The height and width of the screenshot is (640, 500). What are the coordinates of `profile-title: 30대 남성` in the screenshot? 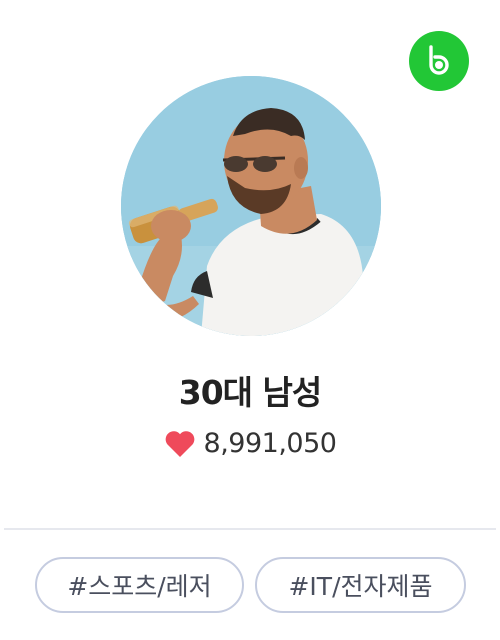 It's located at (250, 392).